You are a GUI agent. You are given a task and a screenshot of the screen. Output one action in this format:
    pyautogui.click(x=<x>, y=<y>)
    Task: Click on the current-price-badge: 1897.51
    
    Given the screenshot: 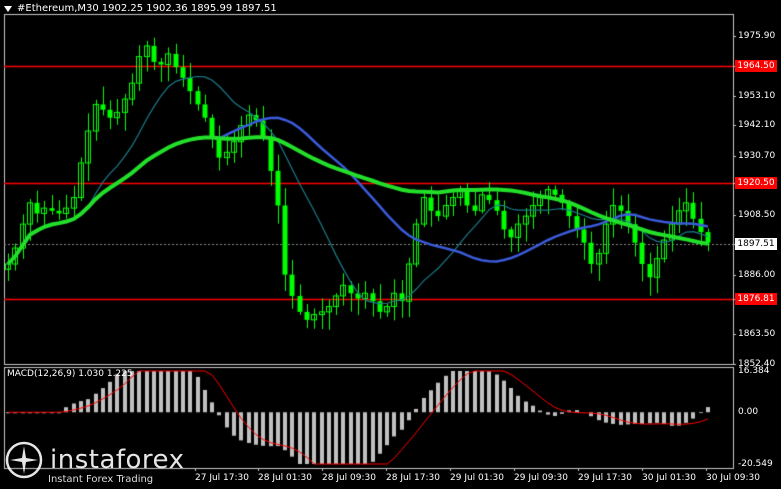 What is the action you would take?
    pyautogui.click(x=756, y=244)
    